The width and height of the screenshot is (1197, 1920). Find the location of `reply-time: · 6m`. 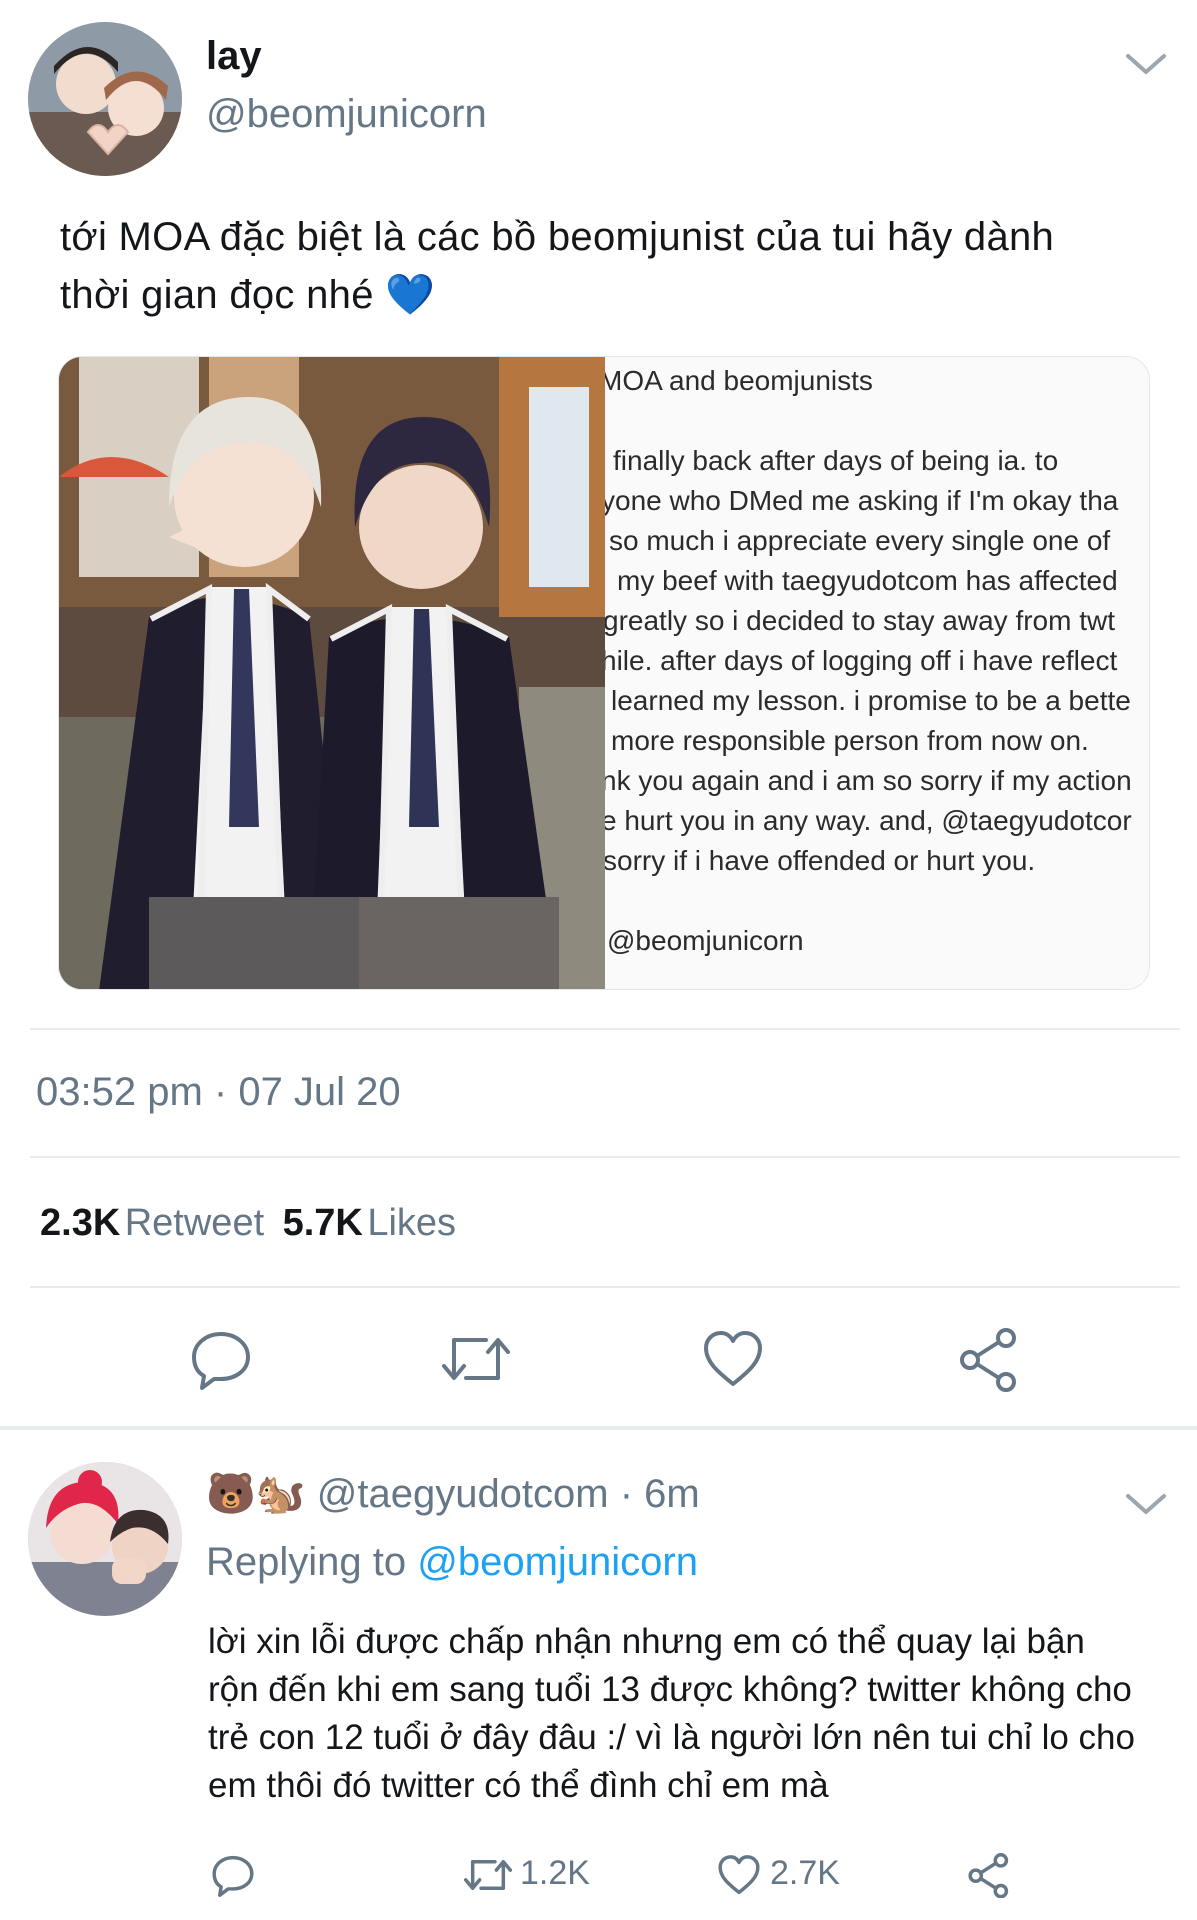

reply-time: · 6m is located at coordinates (659, 1494).